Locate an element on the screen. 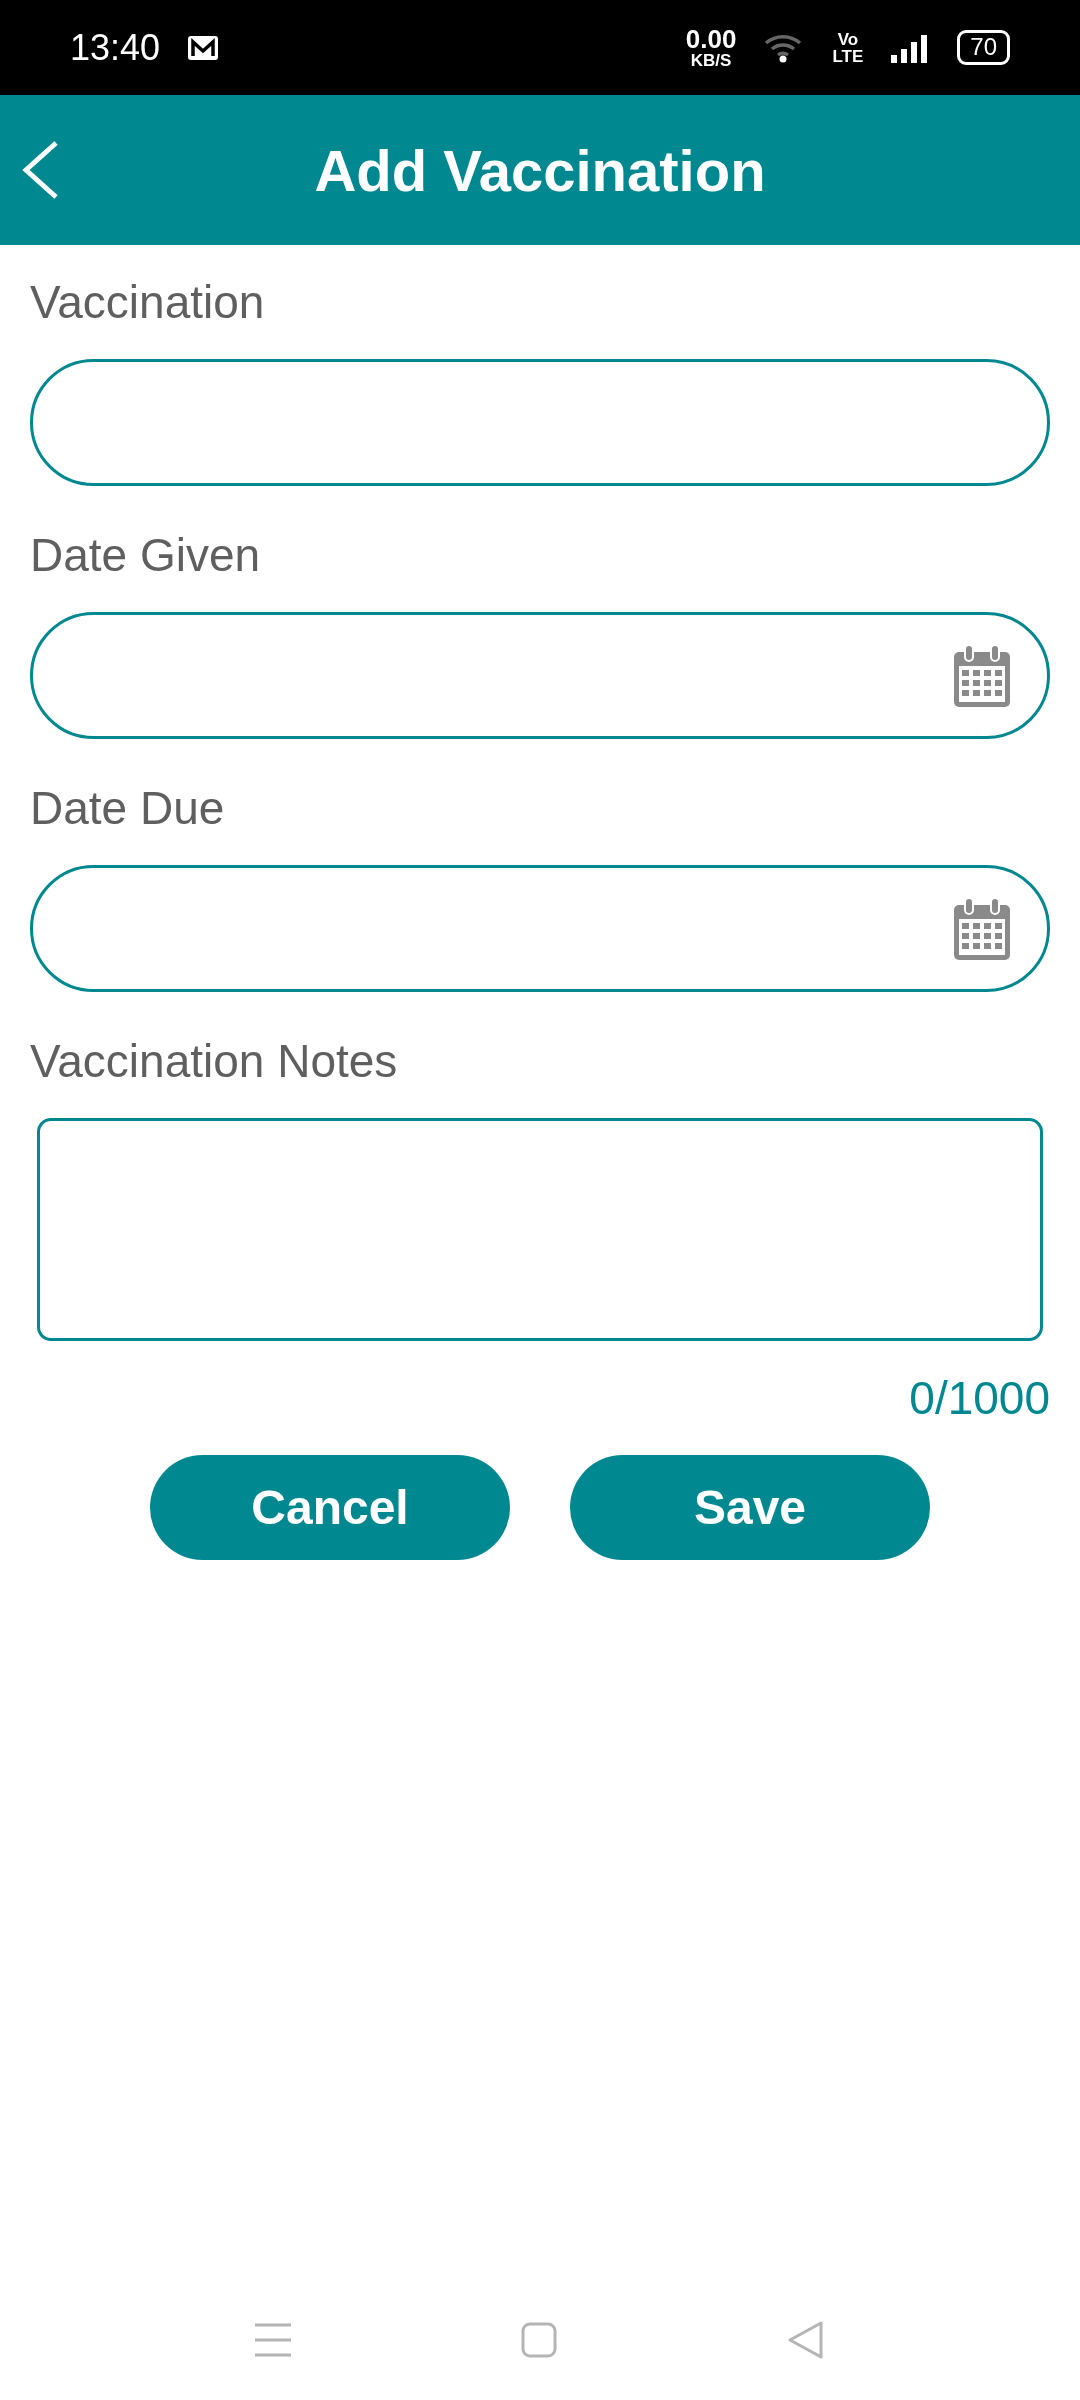 This screenshot has width=1080, height=2400. network-speed-value: 0.00 is located at coordinates (711, 39).